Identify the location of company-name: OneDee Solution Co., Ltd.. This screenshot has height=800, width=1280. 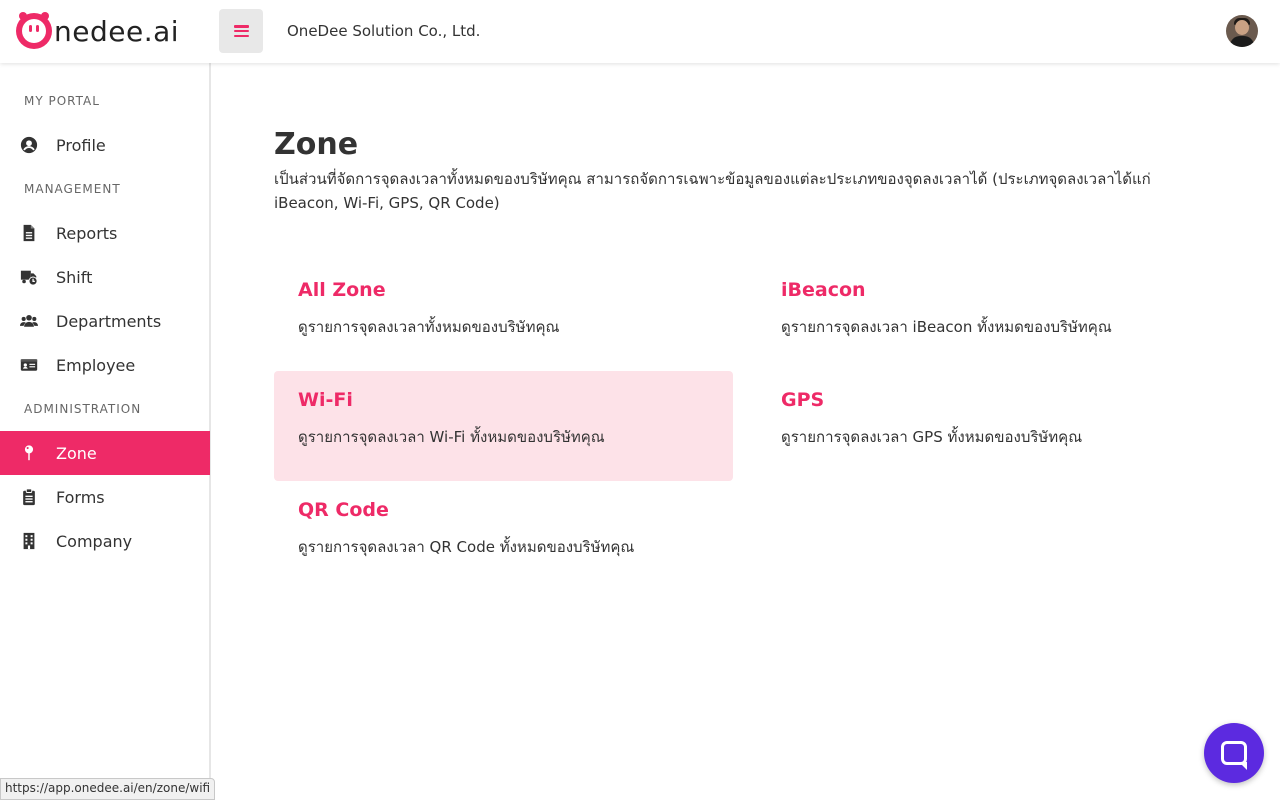
(384, 31).